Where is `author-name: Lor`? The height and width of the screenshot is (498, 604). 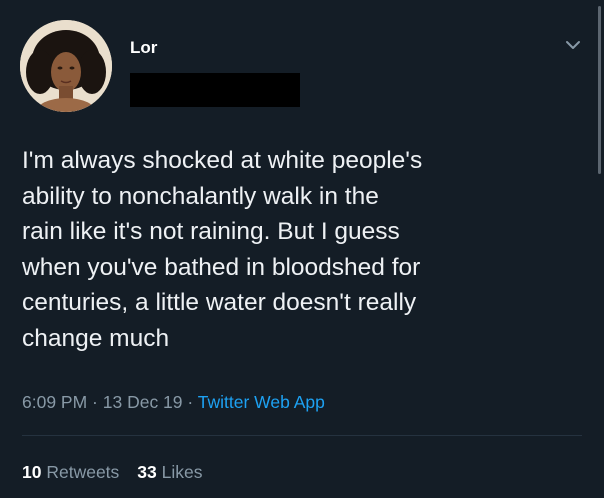 author-name: Lor is located at coordinates (143, 48).